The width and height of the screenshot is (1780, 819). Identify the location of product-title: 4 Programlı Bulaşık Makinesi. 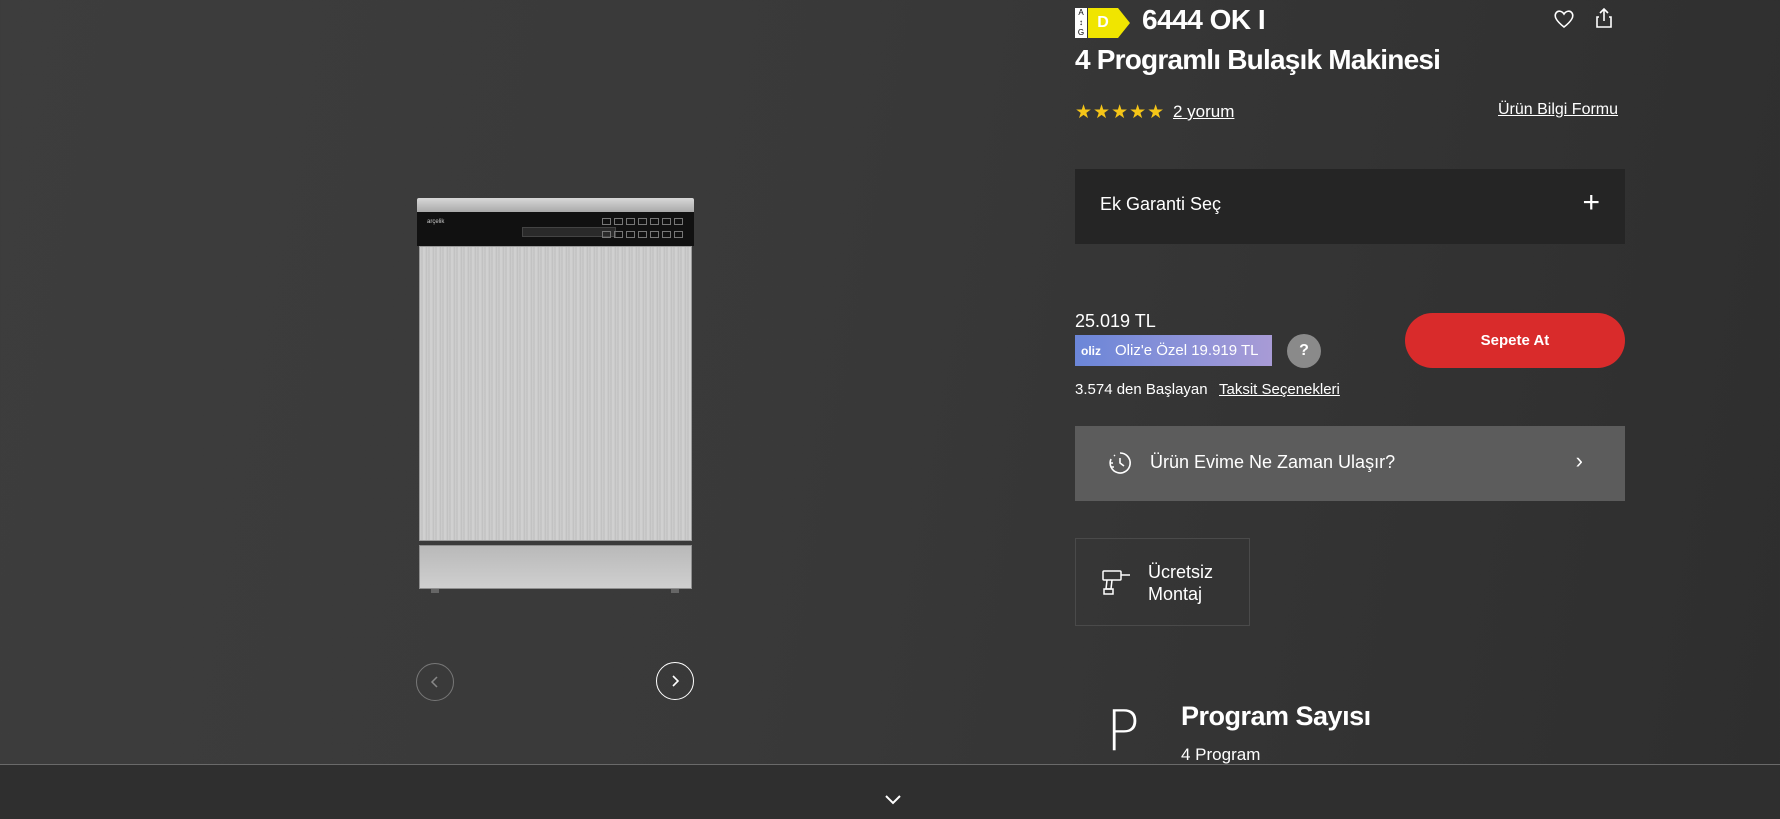
(1258, 59).